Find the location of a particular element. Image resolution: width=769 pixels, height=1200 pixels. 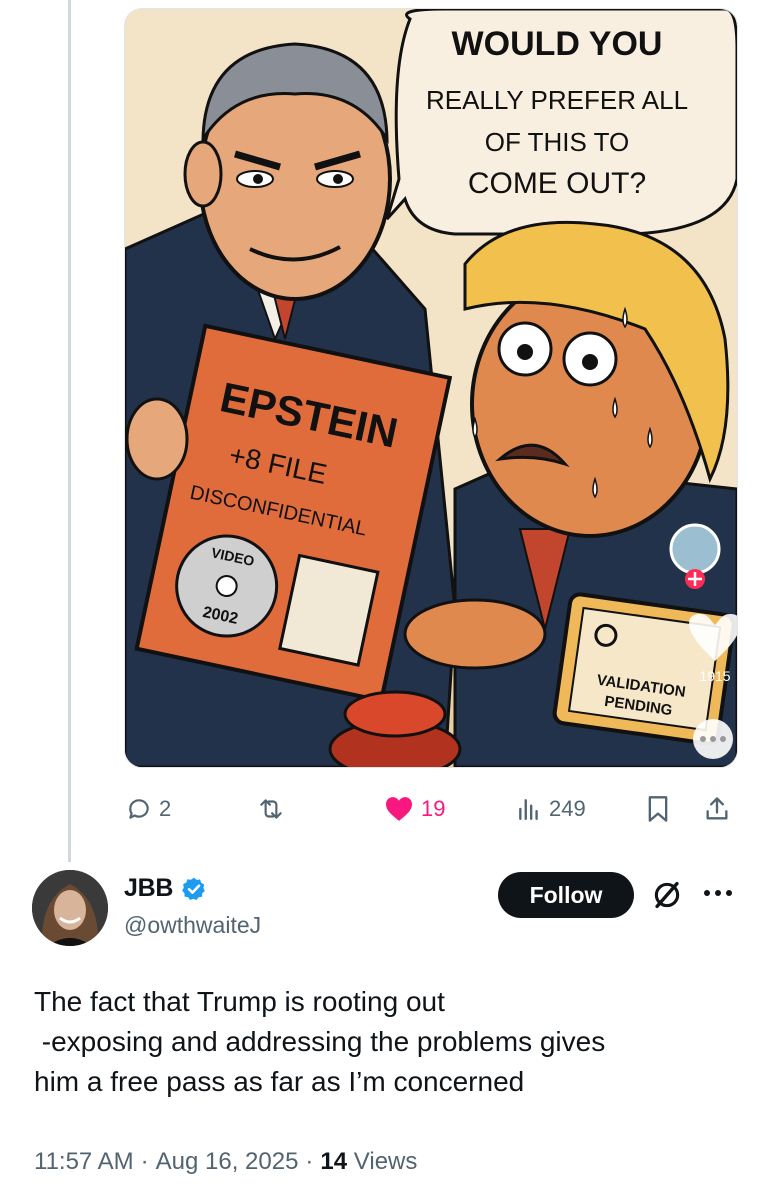

author-handle: @owthwaiteJ is located at coordinates (192, 925).